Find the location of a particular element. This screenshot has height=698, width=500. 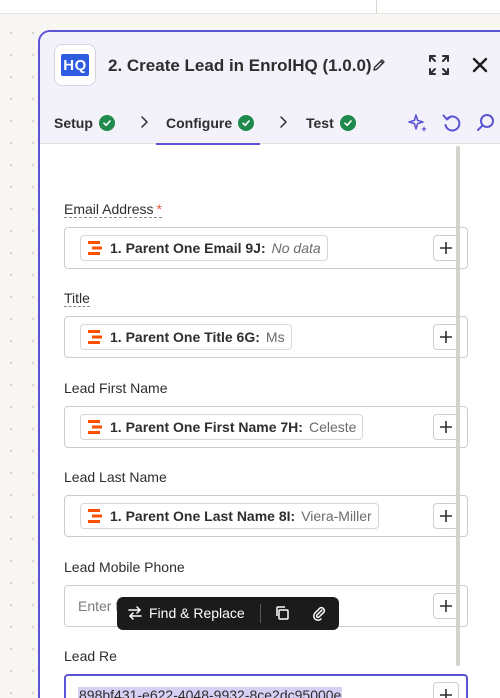

insert-data-button is located at coordinates (446, 690).